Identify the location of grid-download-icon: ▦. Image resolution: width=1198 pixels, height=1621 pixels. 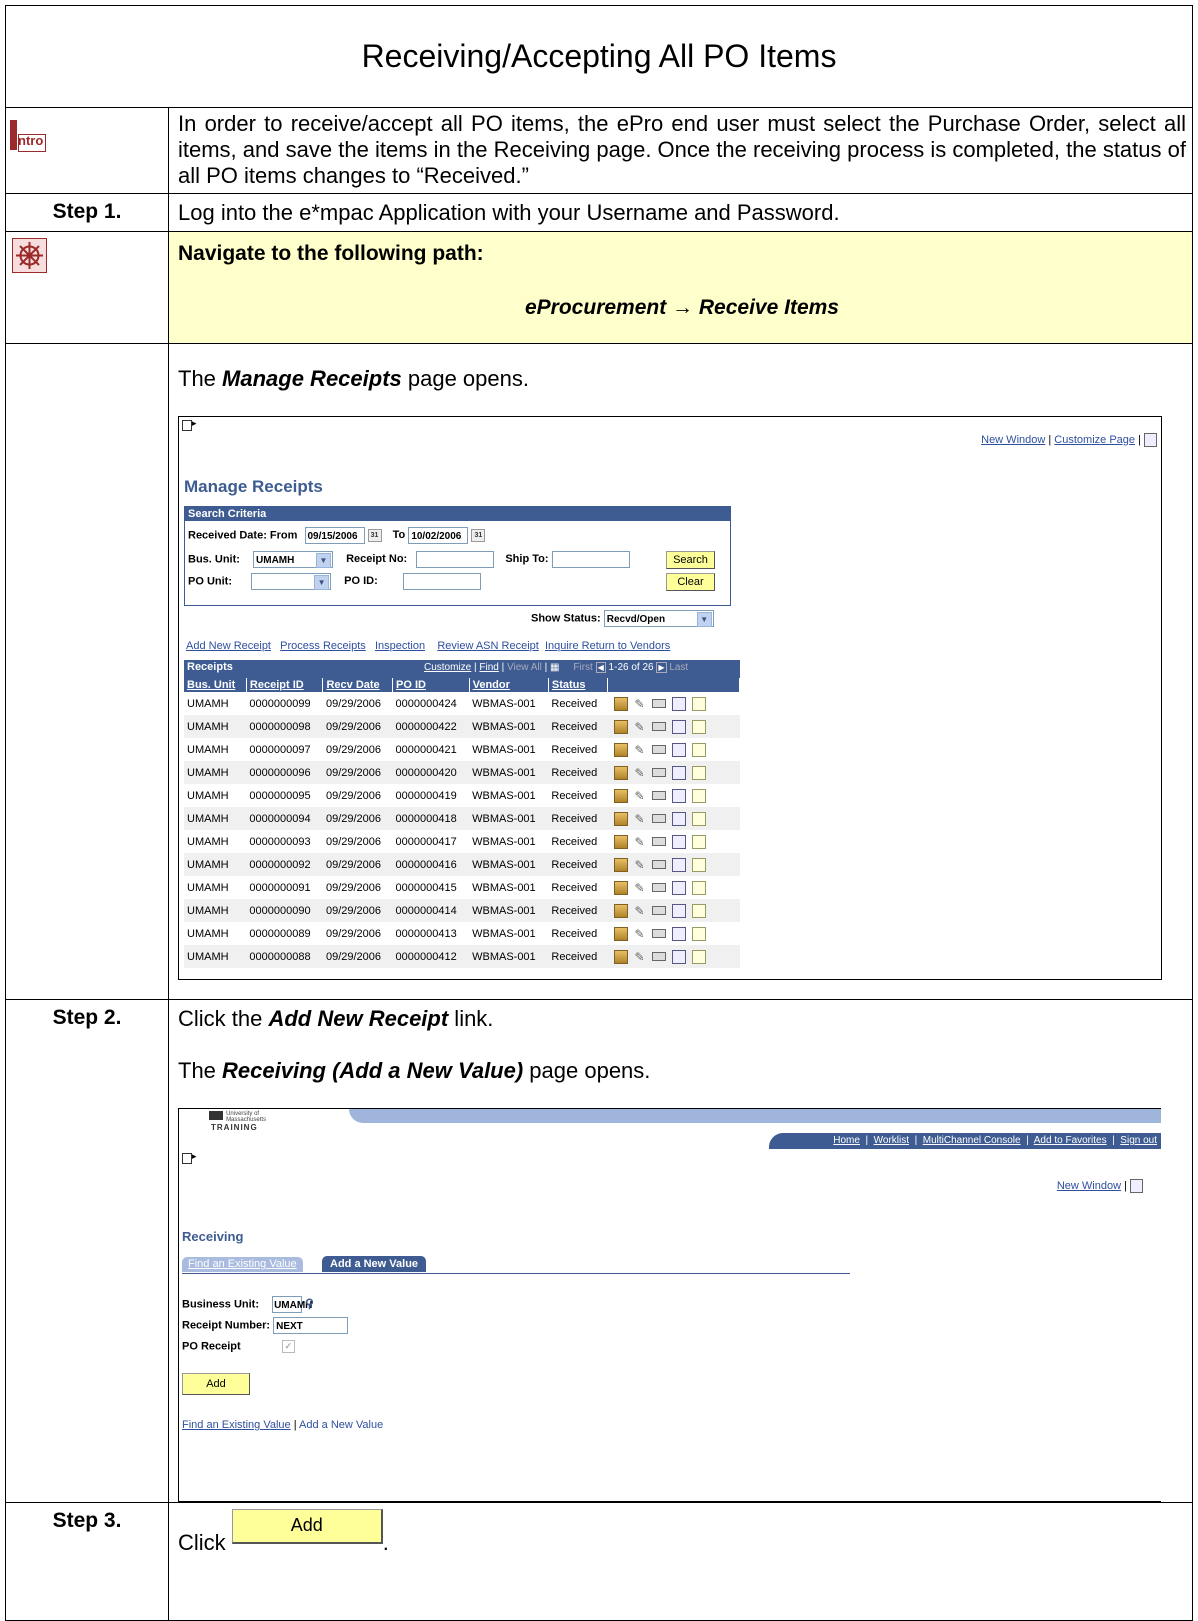
(554, 667).